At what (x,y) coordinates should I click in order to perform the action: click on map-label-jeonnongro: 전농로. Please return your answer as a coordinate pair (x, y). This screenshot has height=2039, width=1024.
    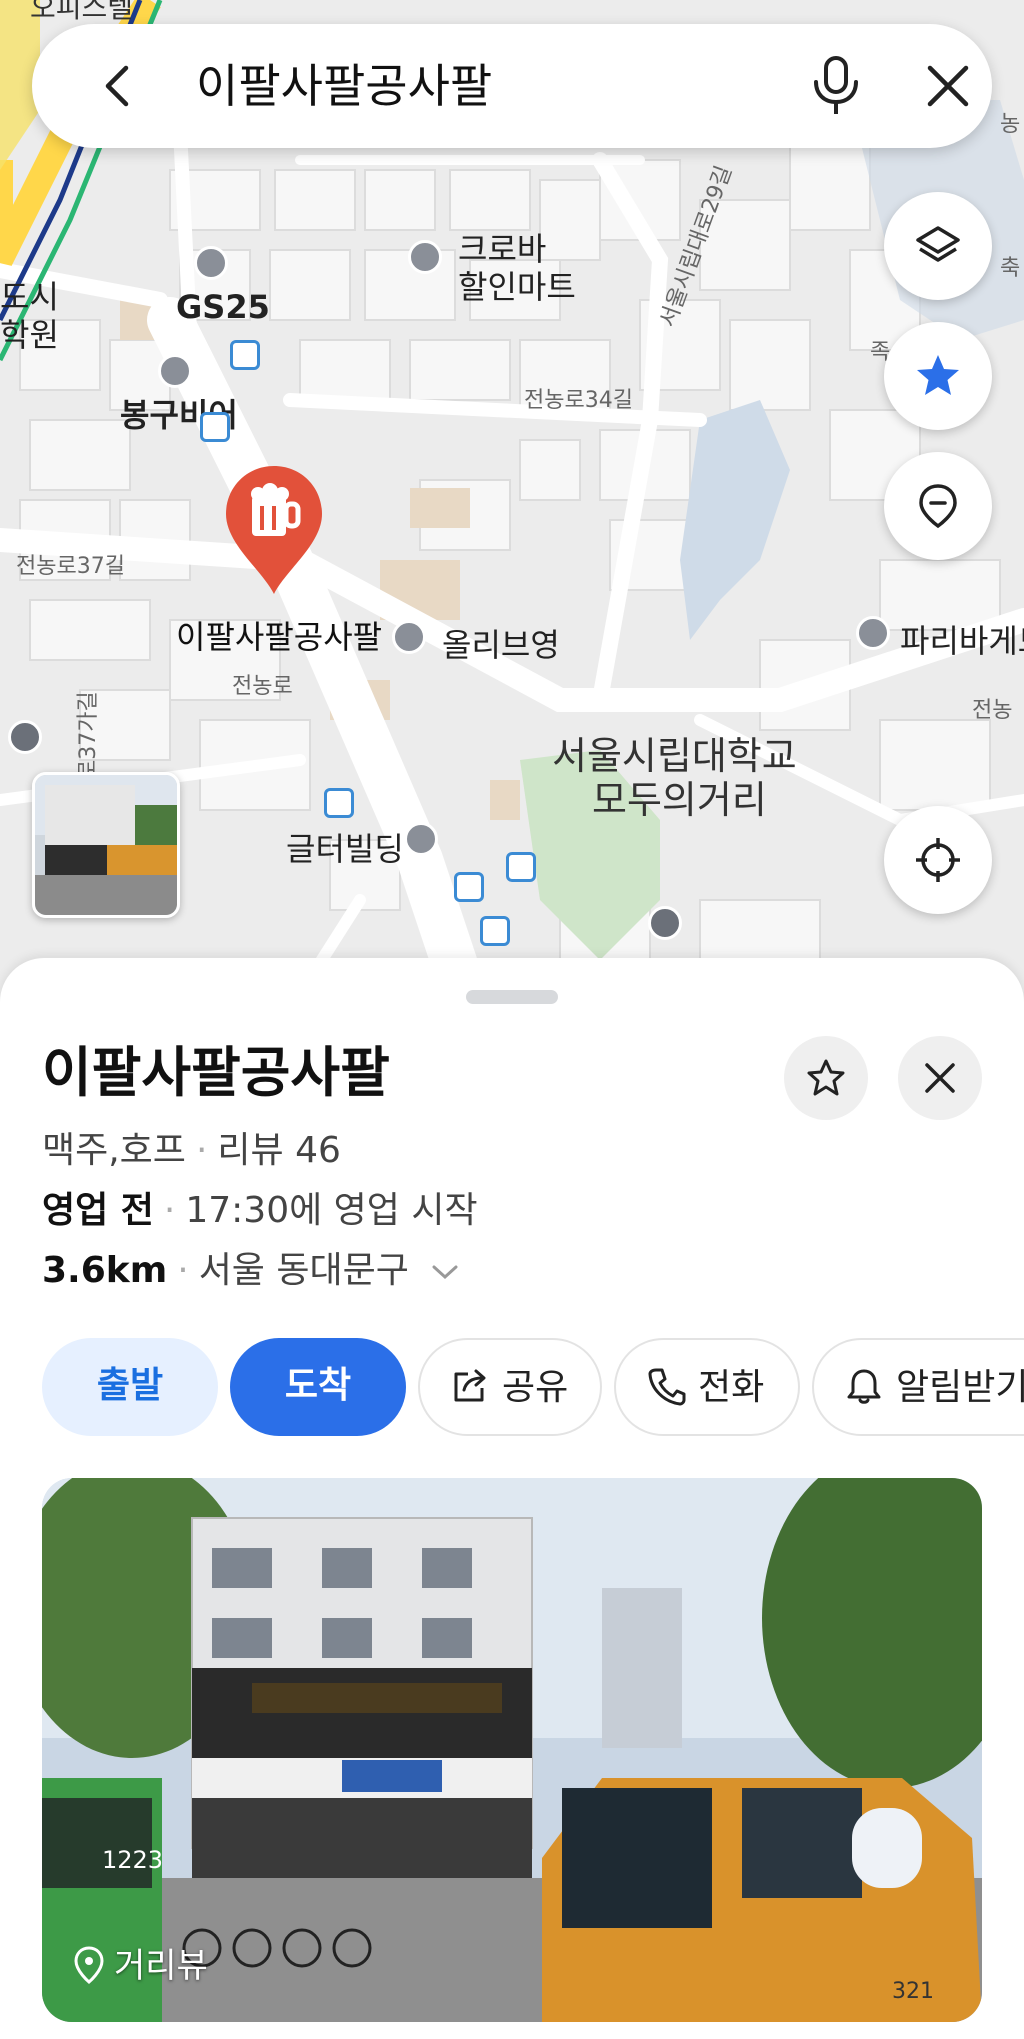
    Looking at the image, I should click on (262, 686).